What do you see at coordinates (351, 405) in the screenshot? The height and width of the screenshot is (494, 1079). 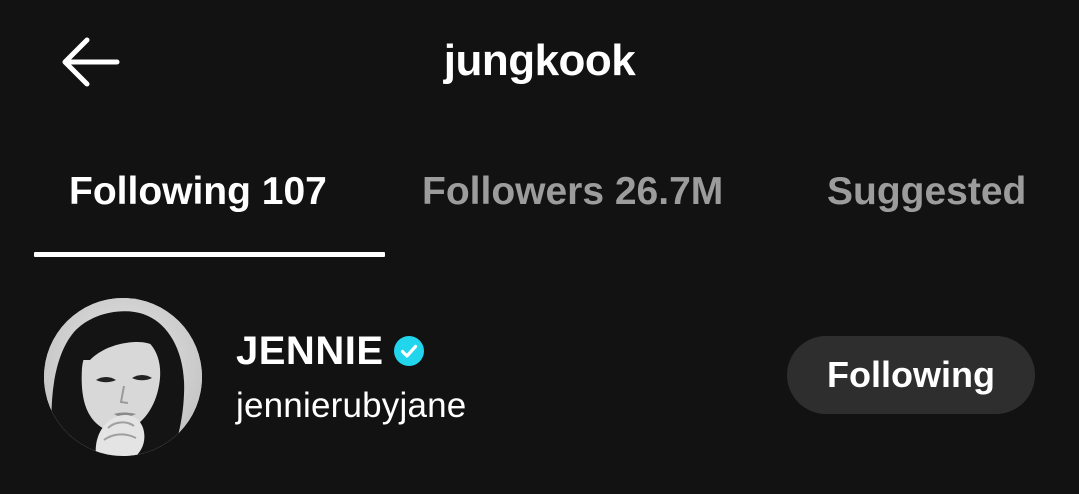 I see `username: jennierubyjane` at bounding box center [351, 405].